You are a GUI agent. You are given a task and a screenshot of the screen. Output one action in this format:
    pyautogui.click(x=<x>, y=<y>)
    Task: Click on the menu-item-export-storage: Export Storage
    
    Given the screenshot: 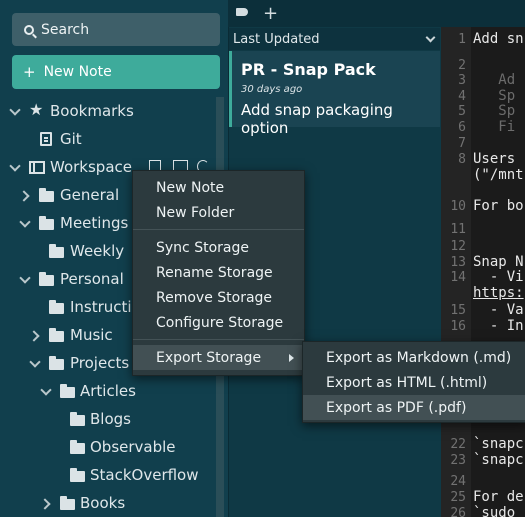 What is the action you would take?
    pyautogui.click(x=218, y=357)
    